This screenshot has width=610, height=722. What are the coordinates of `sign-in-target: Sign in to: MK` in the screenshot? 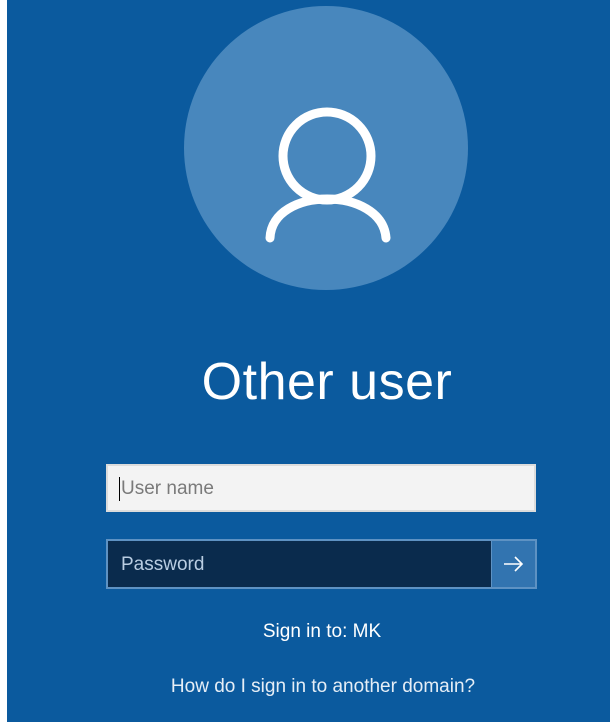 It's located at (322, 631).